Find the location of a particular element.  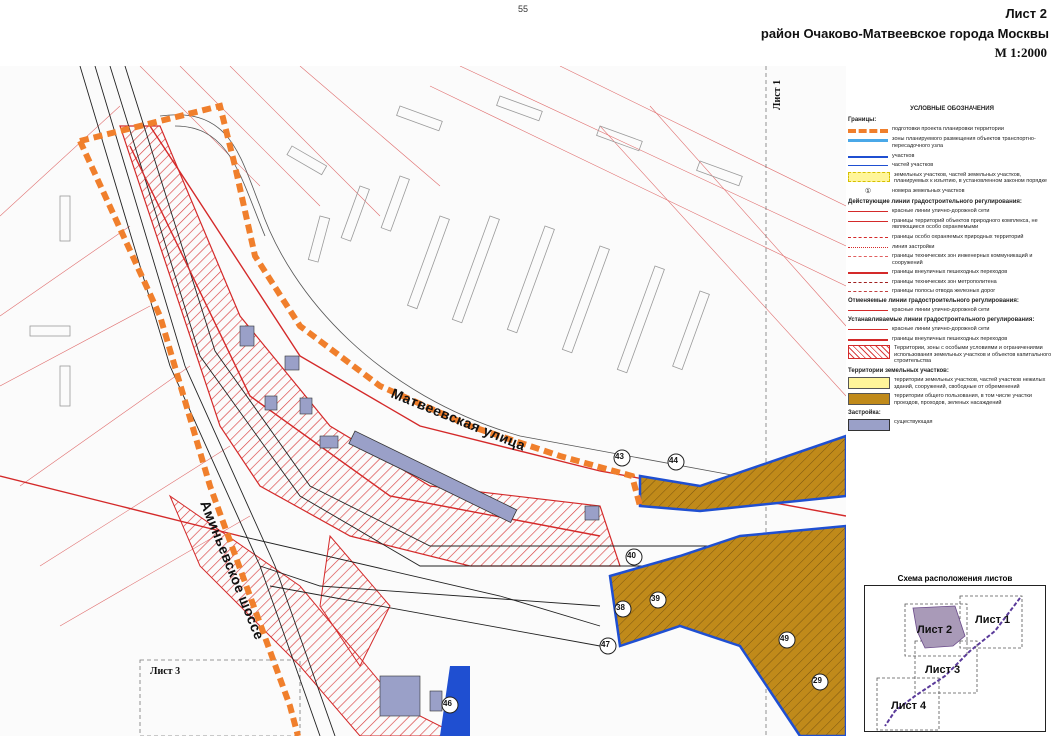

parcel-38: 38 is located at coordinates (620, 607).